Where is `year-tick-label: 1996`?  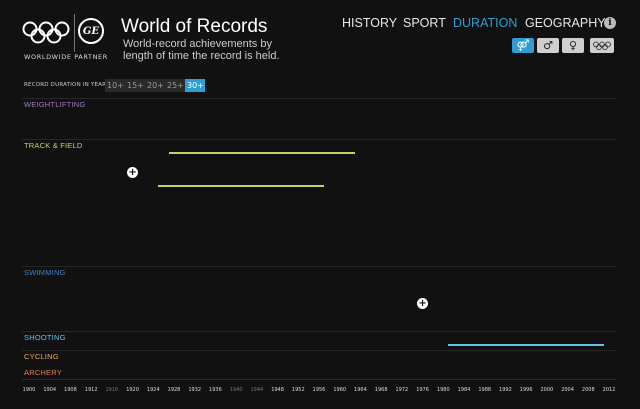
year-tick-label: 1996 is located at coordinates (526, 390).